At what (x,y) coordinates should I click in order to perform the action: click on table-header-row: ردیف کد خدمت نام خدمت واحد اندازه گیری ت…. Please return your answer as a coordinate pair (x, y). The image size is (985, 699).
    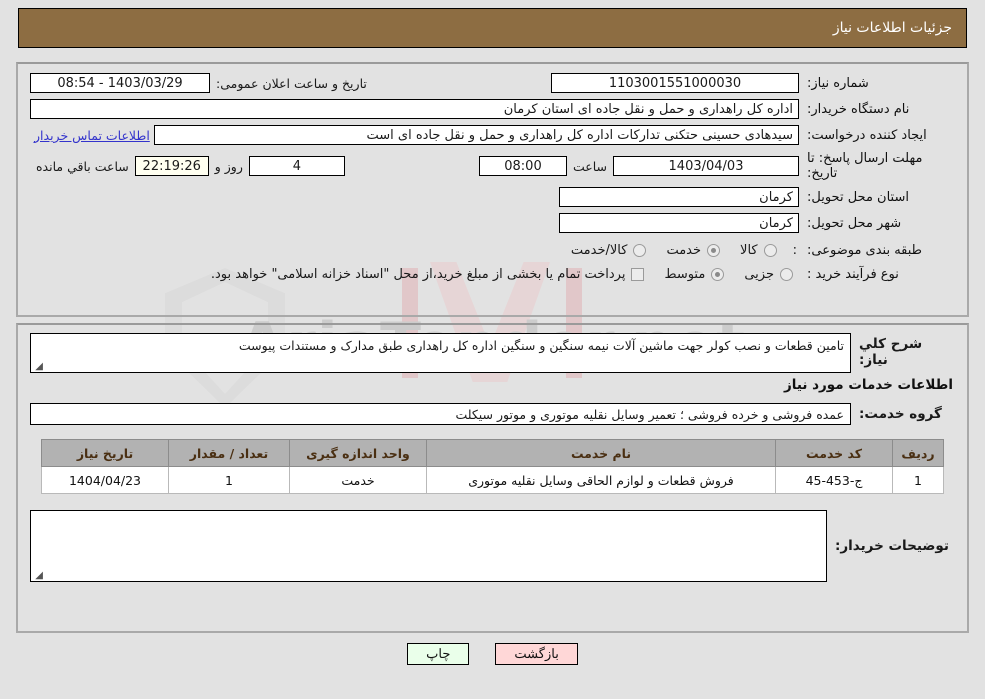
    Looking at the image, I should click on (492, 453).